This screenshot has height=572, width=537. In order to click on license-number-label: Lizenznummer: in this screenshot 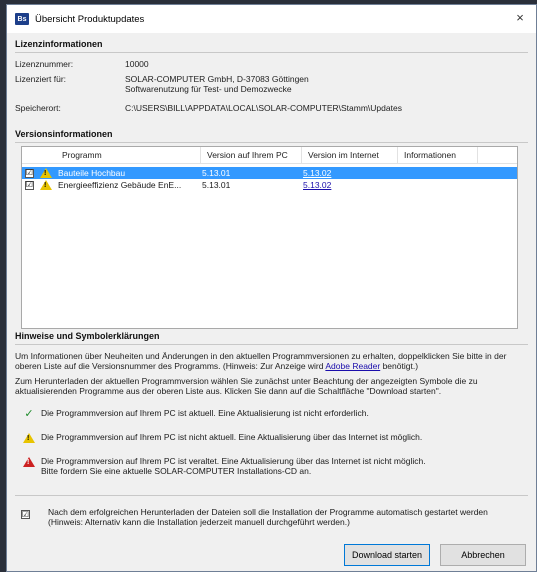, I will do `click(44, 64)`.